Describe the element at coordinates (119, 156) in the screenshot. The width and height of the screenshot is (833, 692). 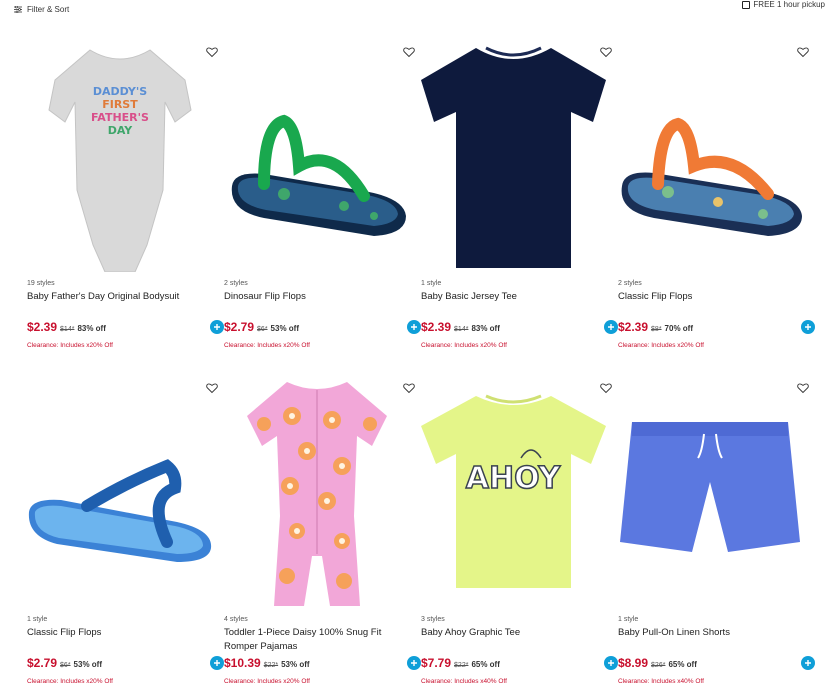
I see `product-image: DADDY'S FIRST FATHER'S DAY` at that location.